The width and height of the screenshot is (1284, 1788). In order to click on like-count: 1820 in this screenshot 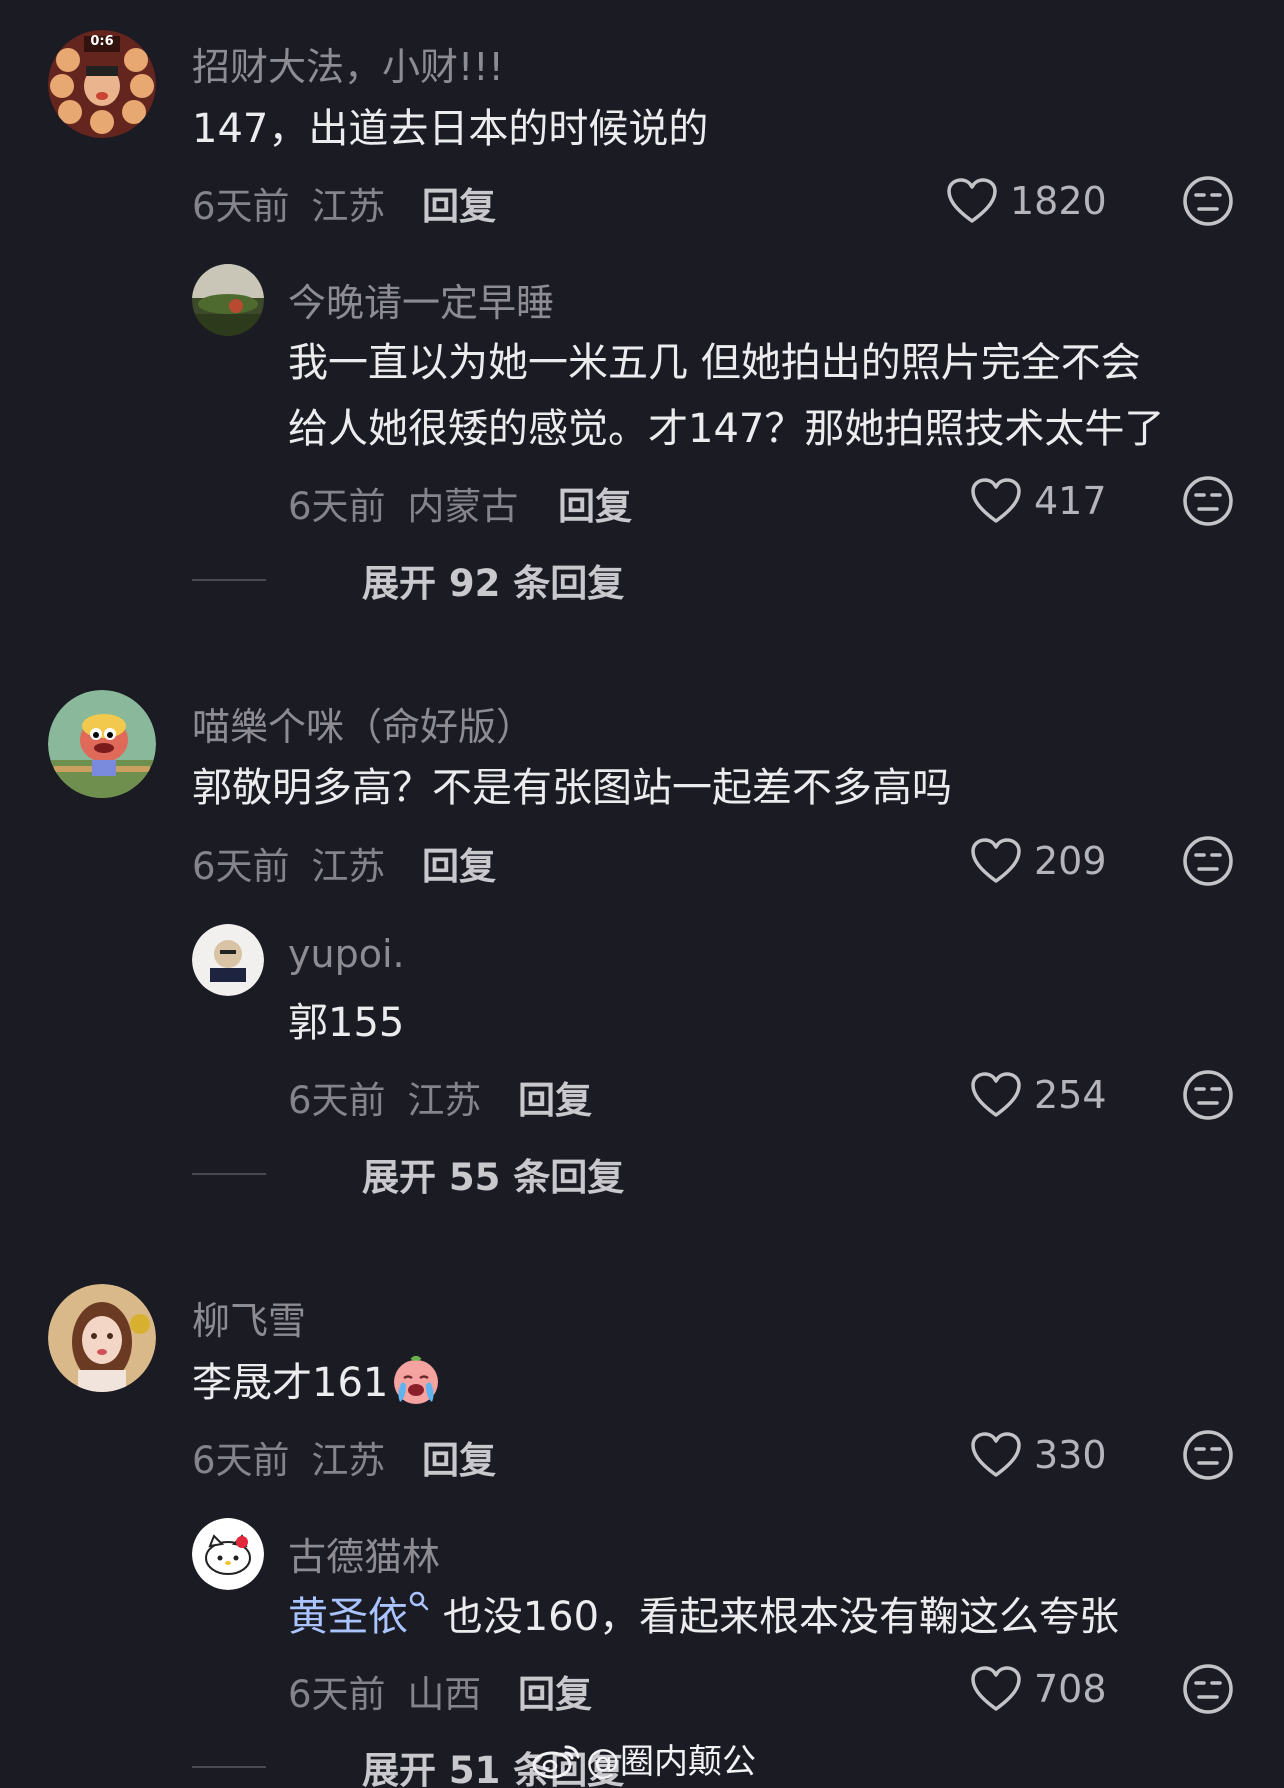, I will do `click(1058, 201)`.